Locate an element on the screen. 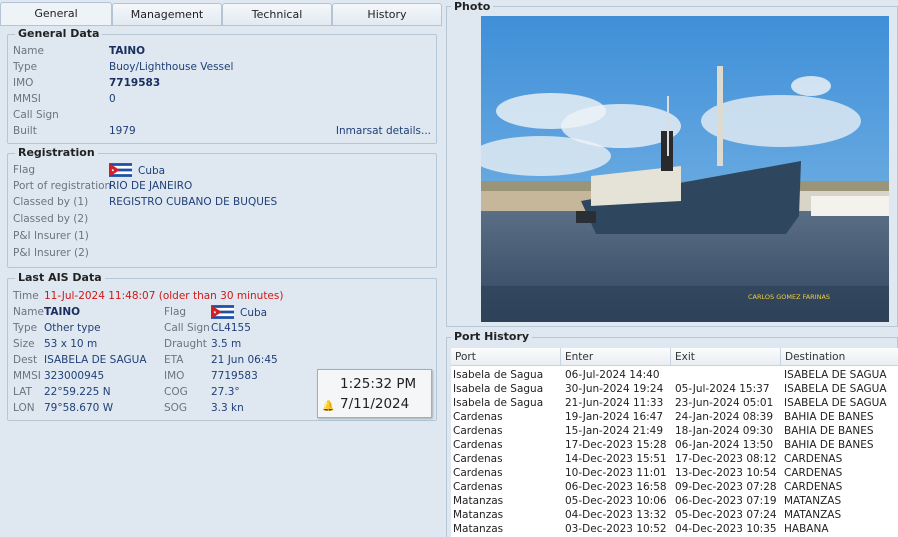 The width and height of the screenshot is (898, 537). callsign-row: Call Sign is located at coordinates (36, 115).